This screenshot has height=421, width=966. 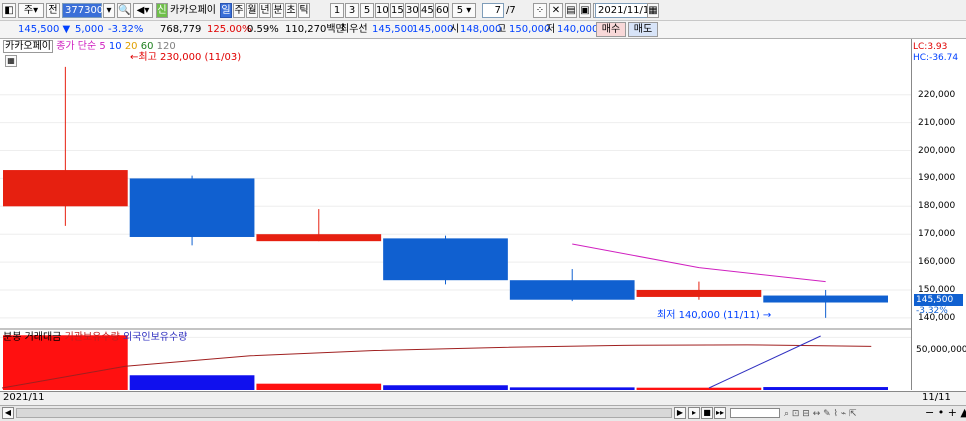 I want to click on interval-button-10: 10, so click(x=382, y=10).